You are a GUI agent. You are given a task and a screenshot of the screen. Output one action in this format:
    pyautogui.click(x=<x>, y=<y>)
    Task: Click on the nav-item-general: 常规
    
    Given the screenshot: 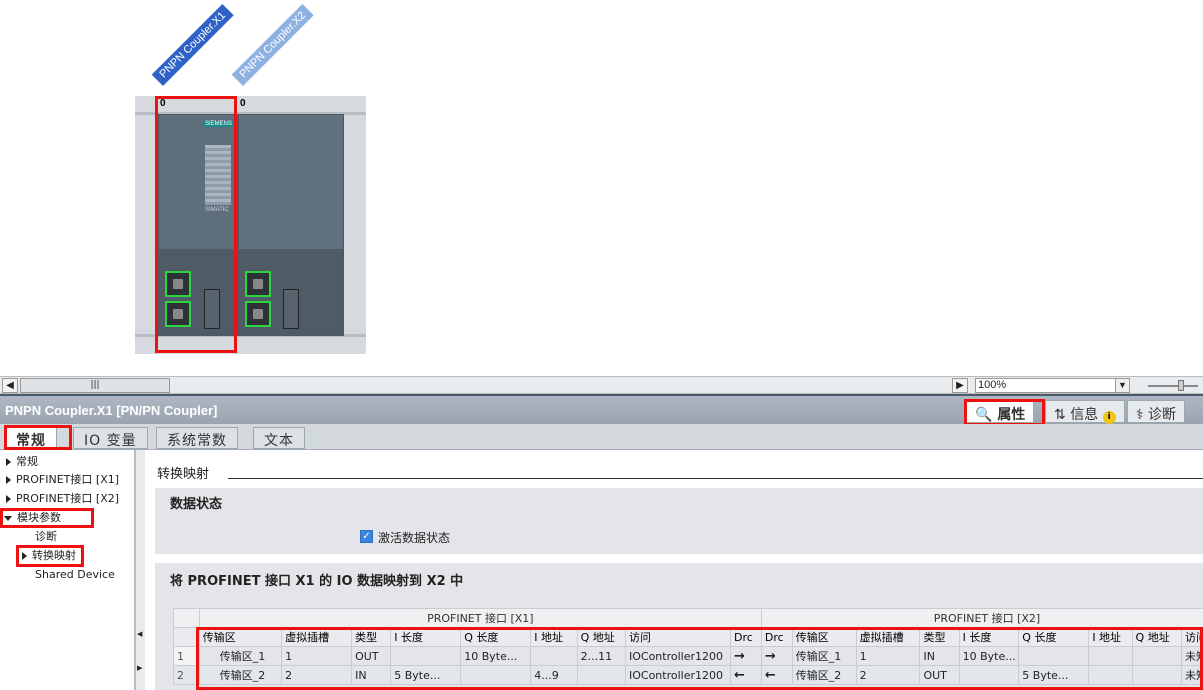 What is the action you would take?
    pyautogui.click(x=22, y=462)
    